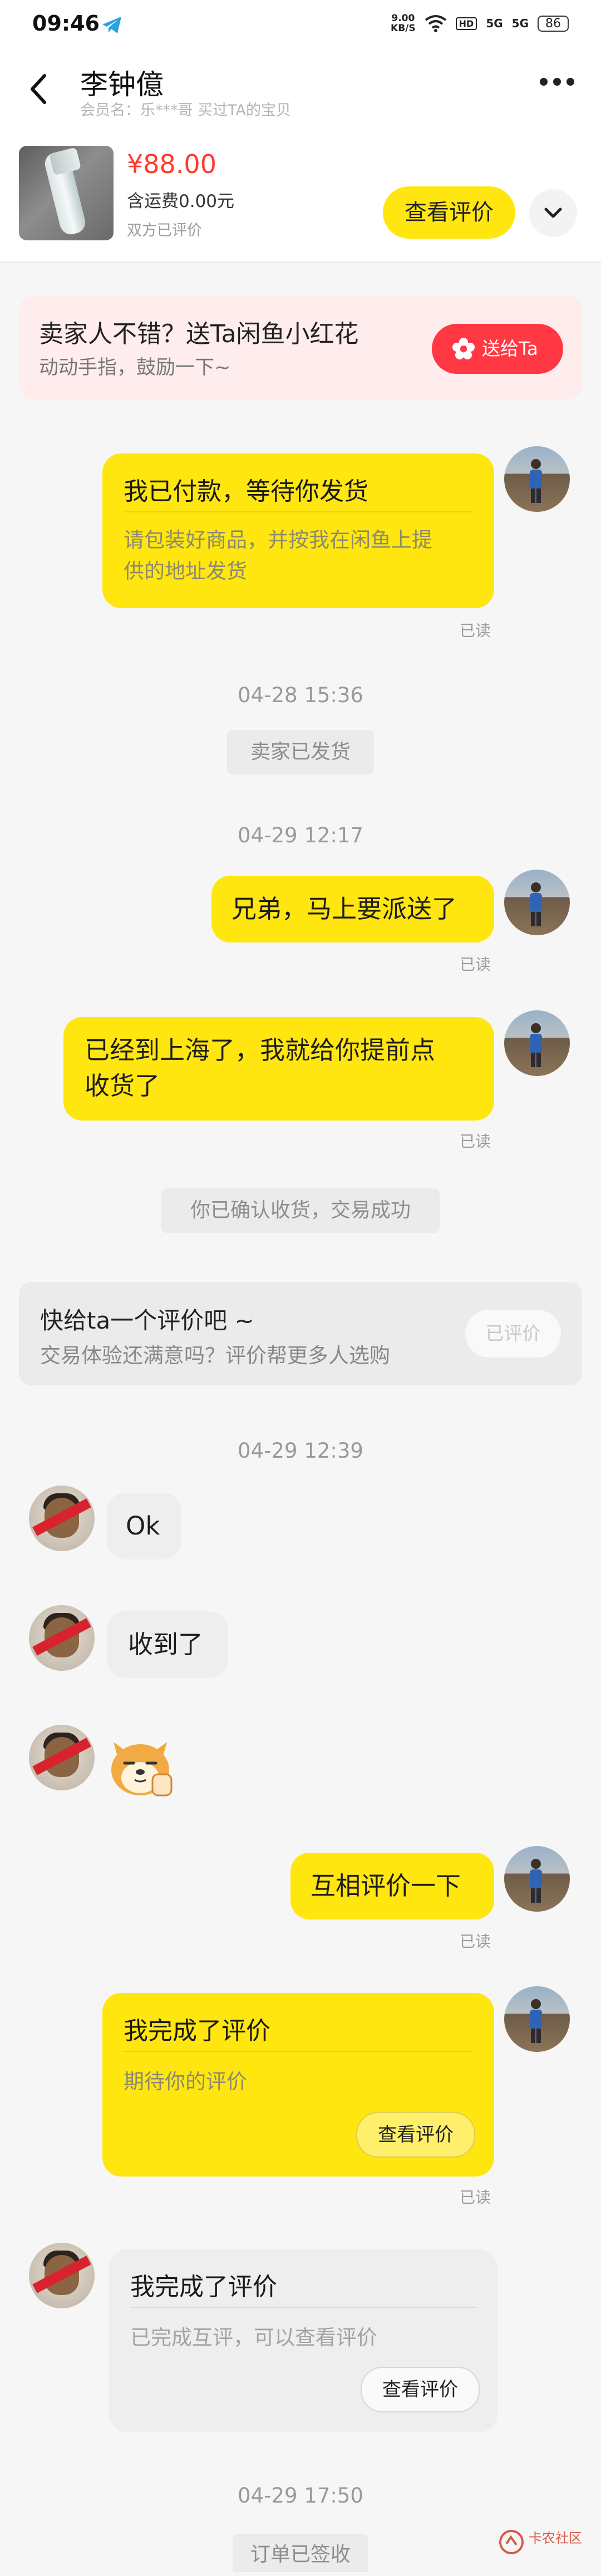 This screenshot has width=601, height=2576. I want to click on product-bar: ¥88.00 含运费0.00元 双方已评价 查看评价, so click(300, 195).